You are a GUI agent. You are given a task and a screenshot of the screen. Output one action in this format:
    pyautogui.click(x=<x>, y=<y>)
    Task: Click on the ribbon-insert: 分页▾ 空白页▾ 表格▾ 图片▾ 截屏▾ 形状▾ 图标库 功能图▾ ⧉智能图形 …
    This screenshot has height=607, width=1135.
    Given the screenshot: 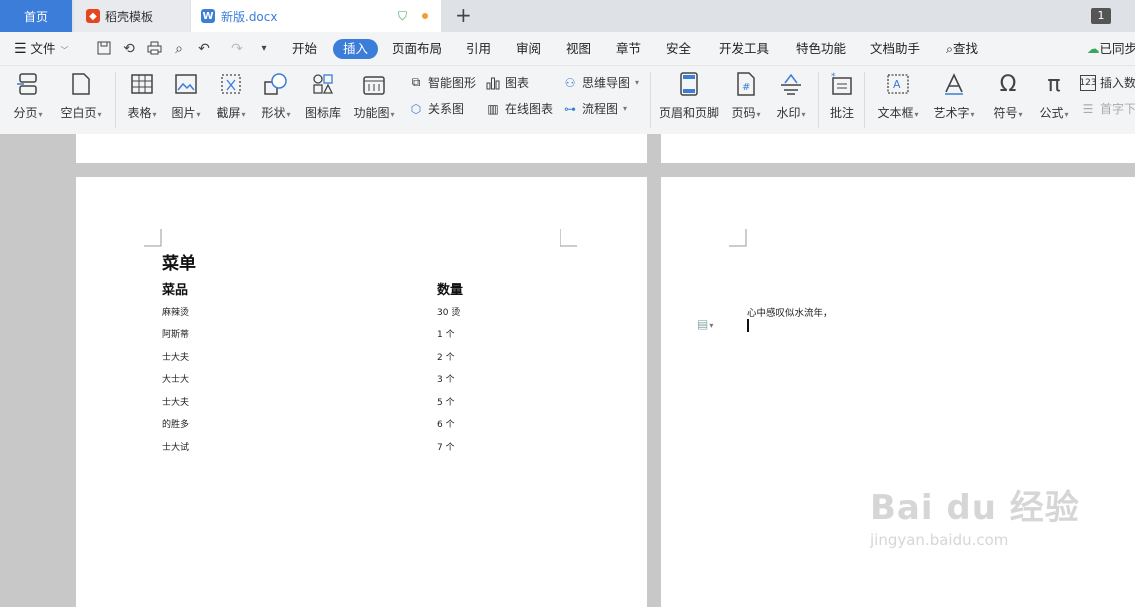 What is the action you would take?
    pyautogui.click(x=567, y=100)
    